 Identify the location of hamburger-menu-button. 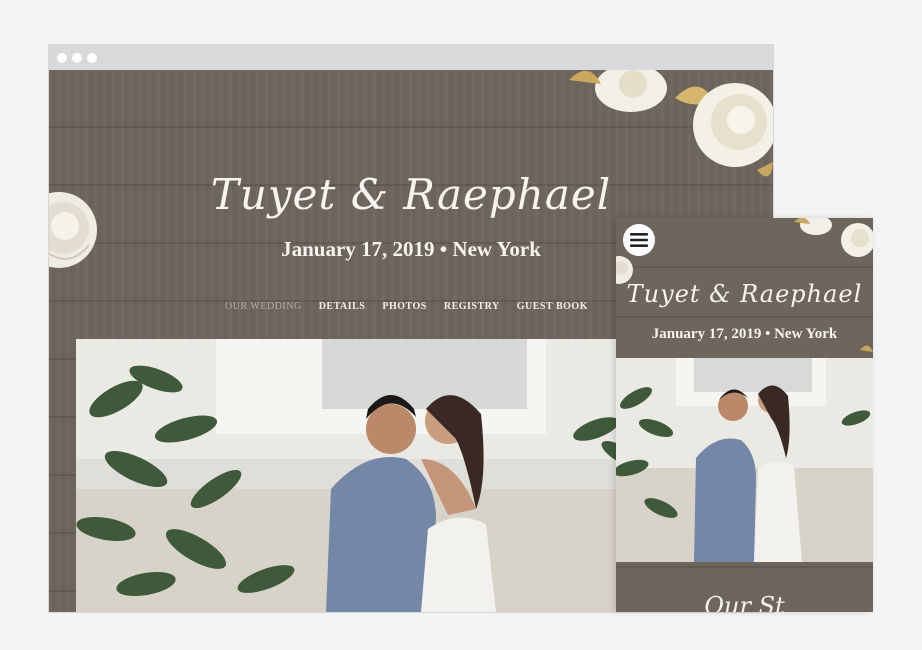
(639, 240).